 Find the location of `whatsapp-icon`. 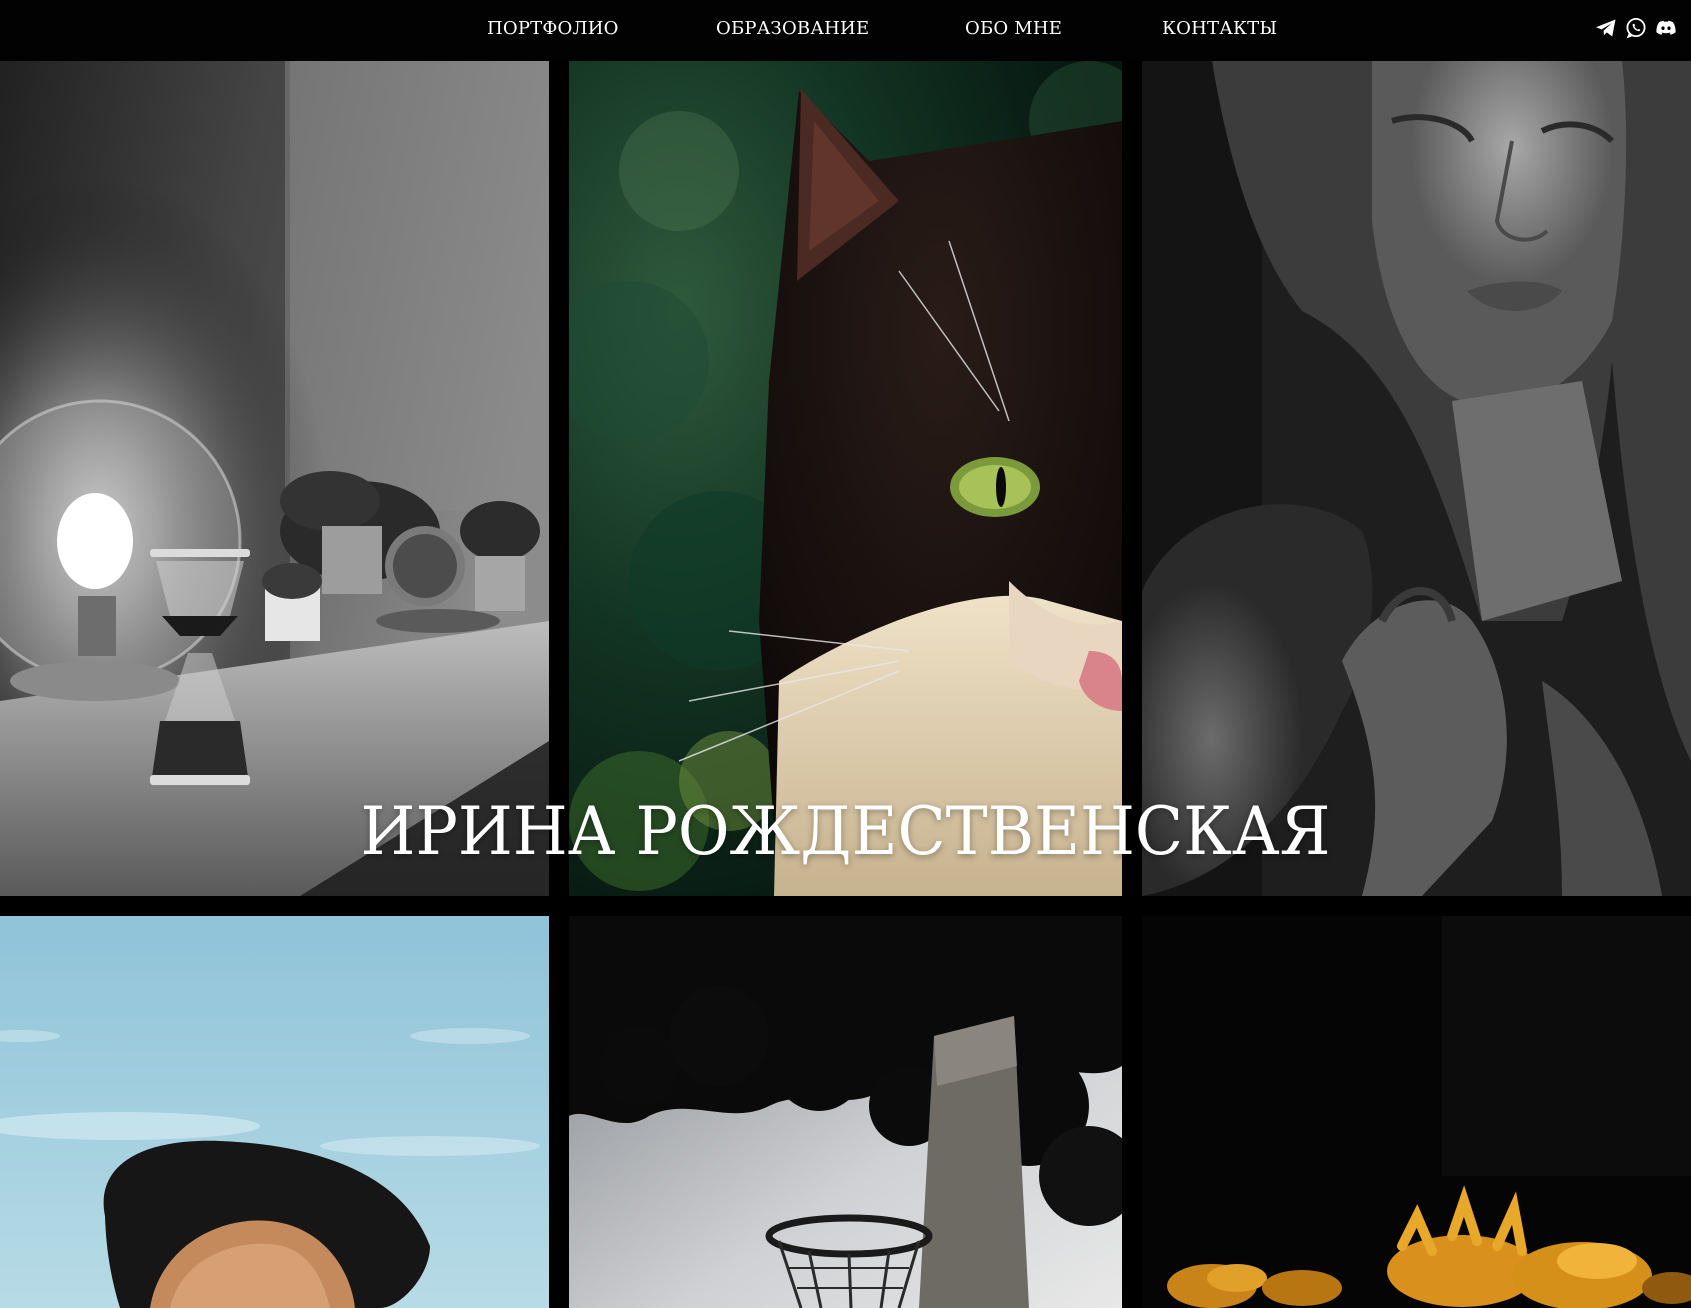

whatsapp-icon is located at coordinates (1636, 28).